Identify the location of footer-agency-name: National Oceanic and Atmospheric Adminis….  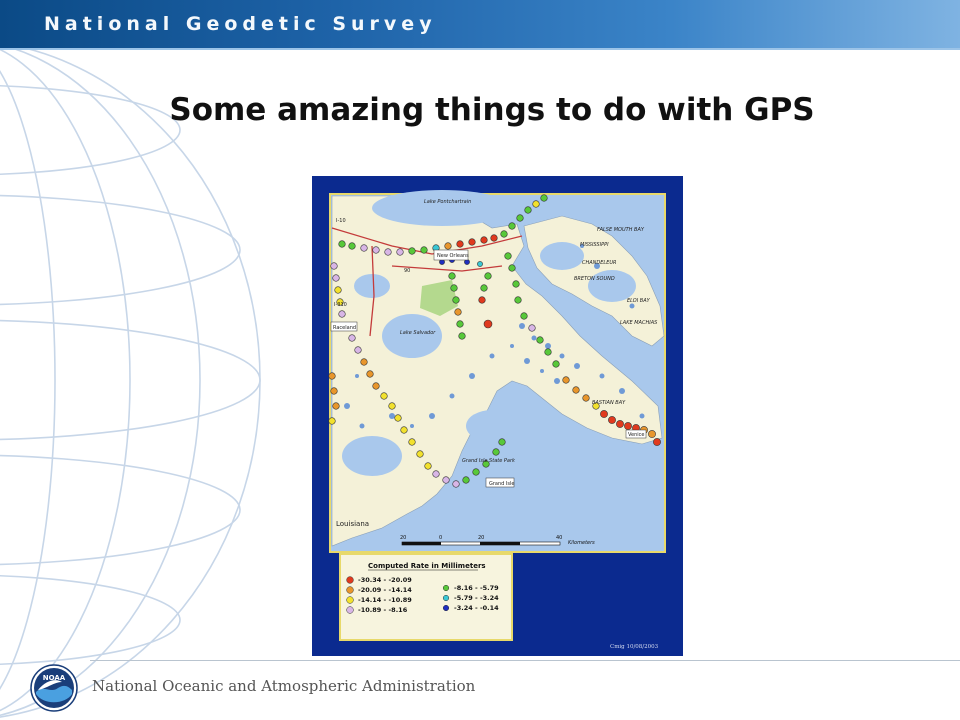
(284, 686).